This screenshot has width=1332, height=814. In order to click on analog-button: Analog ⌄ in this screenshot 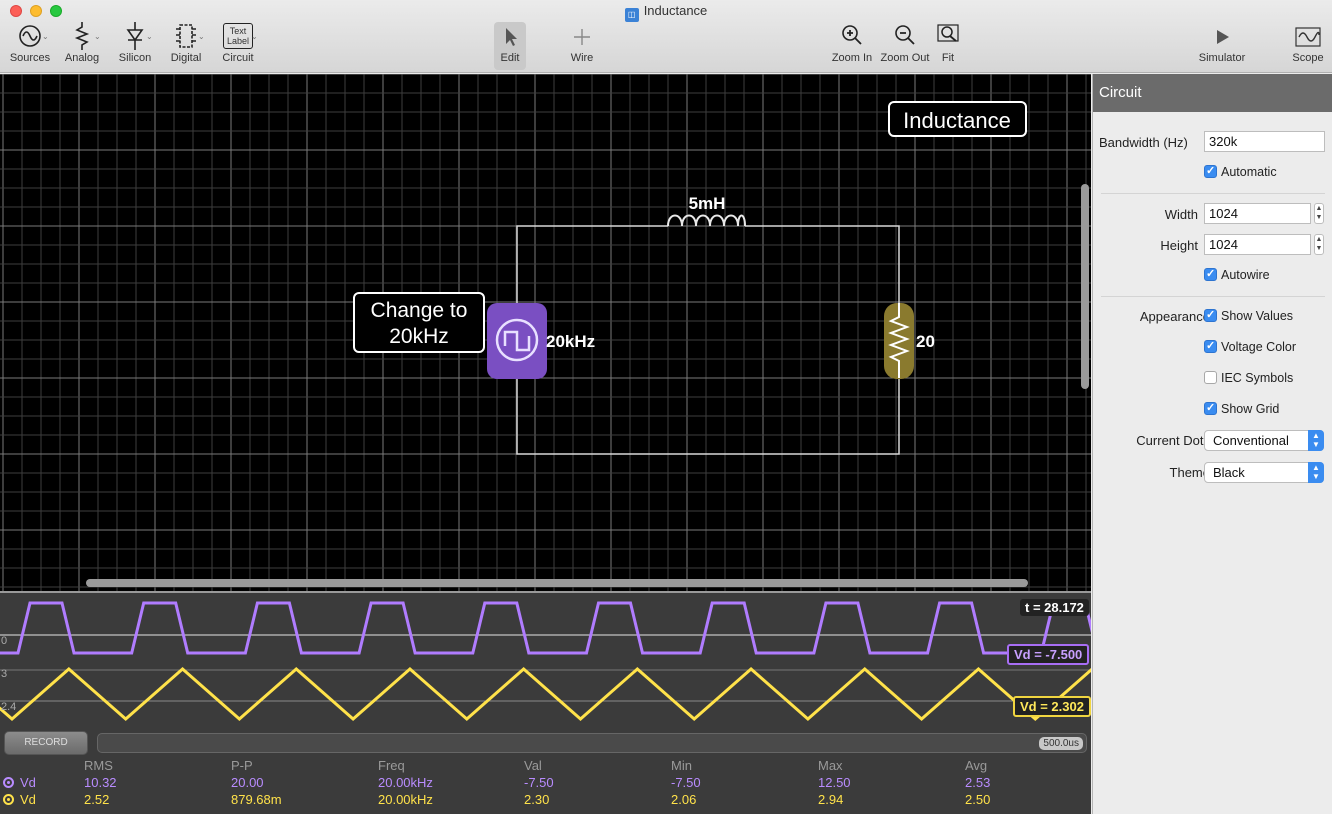, I will do `click(82, 46)`.